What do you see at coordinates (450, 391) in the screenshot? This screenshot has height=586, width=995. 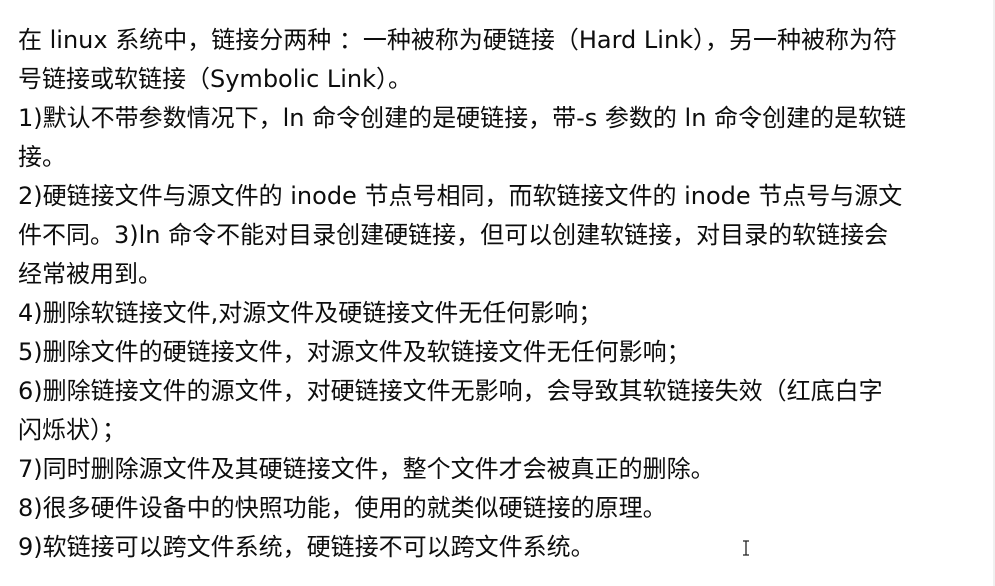 I see `text-line-10: 6)删除链接文件的源文件，对硬链接文件无影响，会导致其软链接失效（红底白字` at bounding box center [450, 391].